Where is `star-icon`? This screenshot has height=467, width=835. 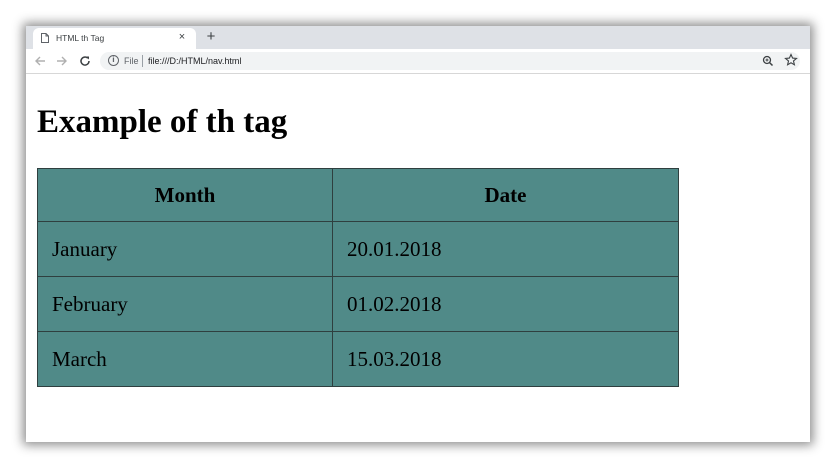
star-icon is located at coordinates (791, 60).